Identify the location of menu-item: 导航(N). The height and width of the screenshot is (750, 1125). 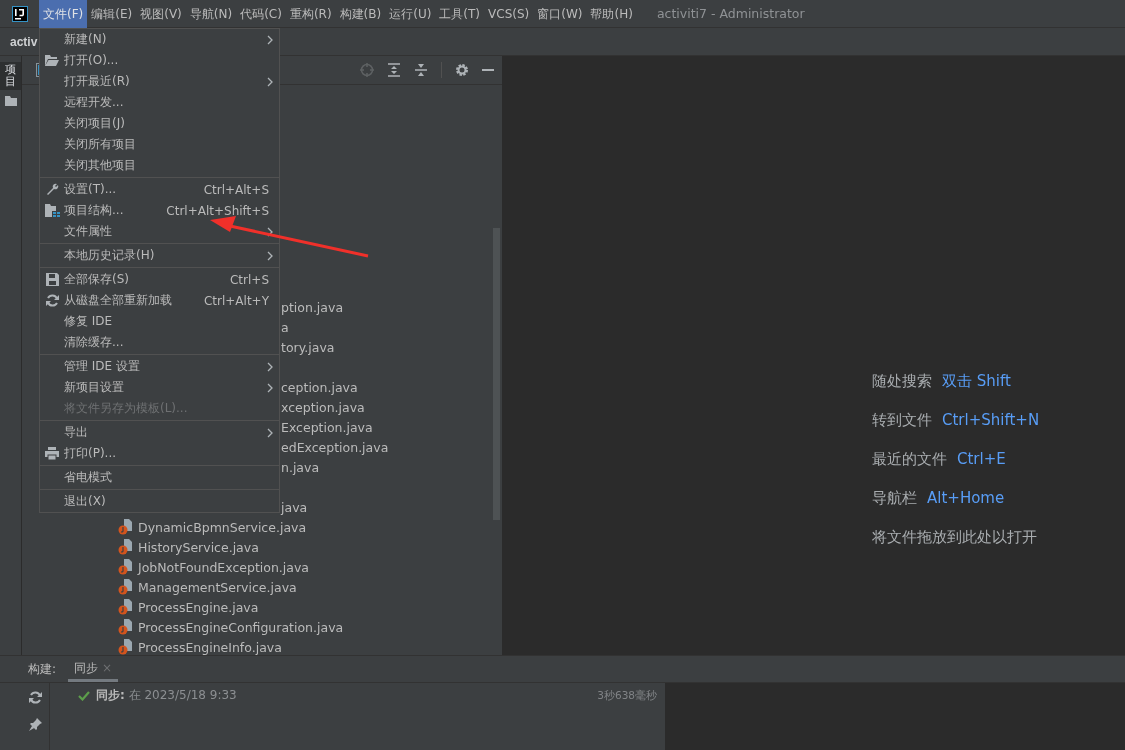
(211, 14).